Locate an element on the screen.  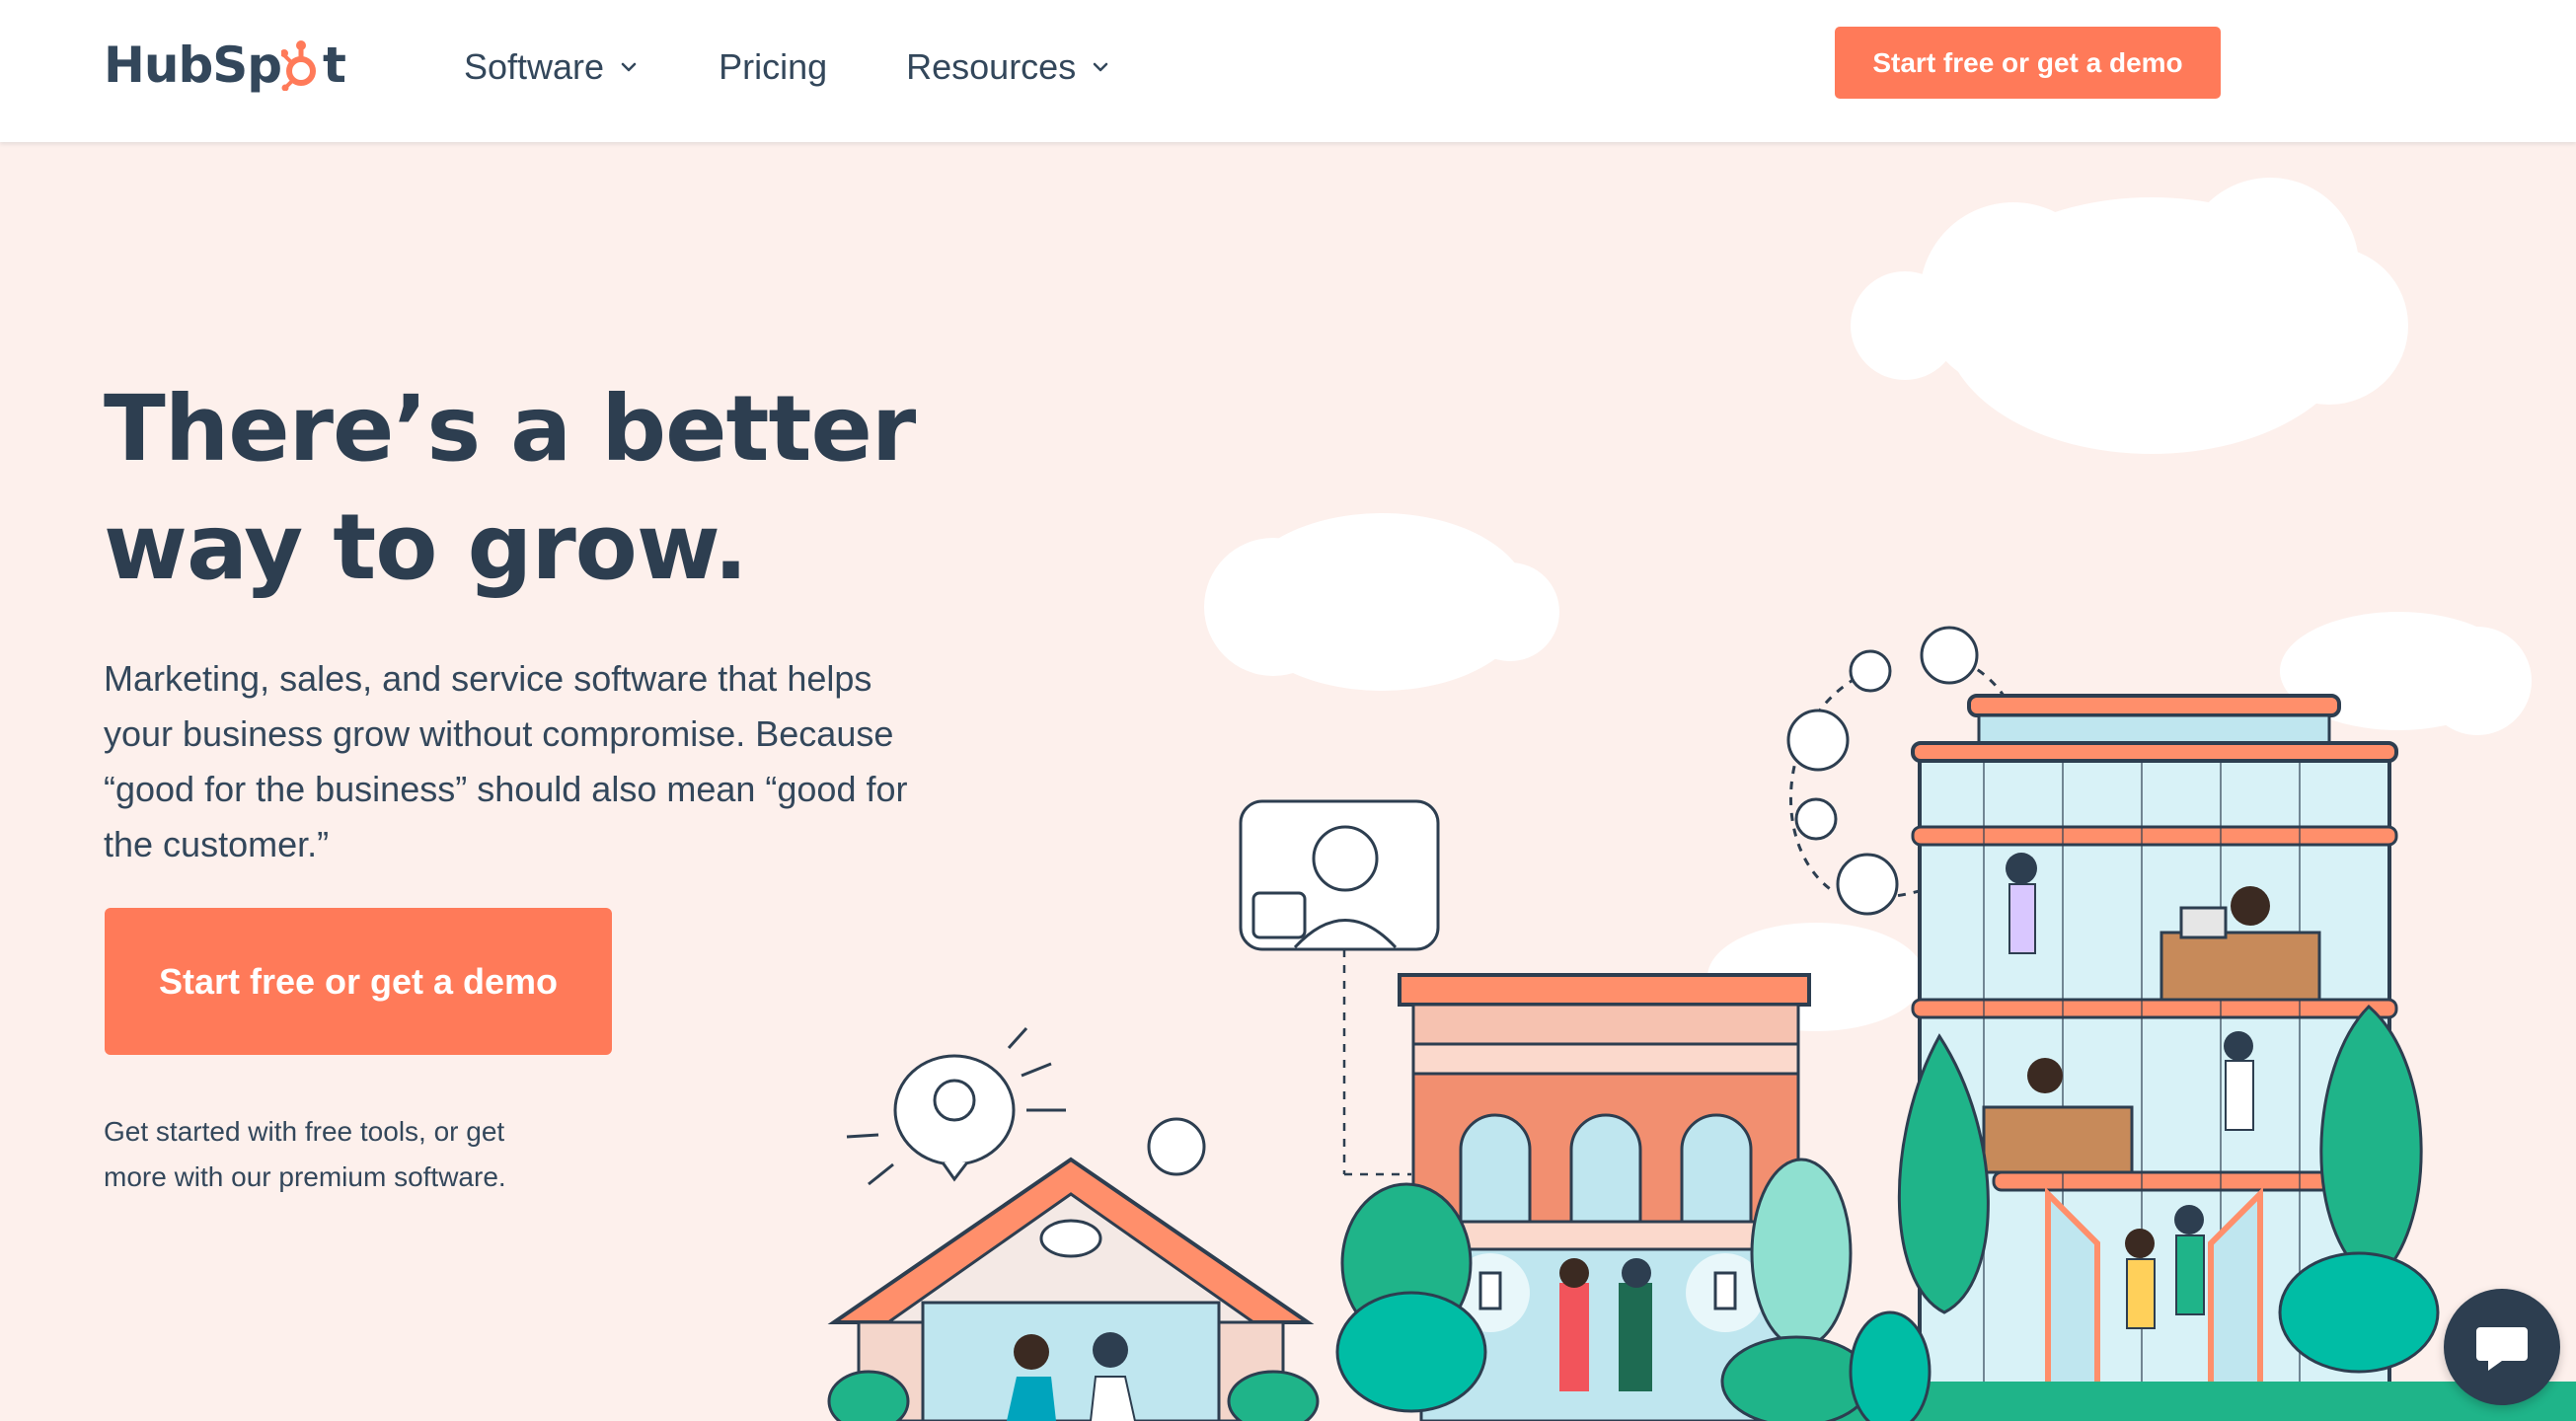
main-nav: Software Pricing Resources is located at coordinates (827, 67).